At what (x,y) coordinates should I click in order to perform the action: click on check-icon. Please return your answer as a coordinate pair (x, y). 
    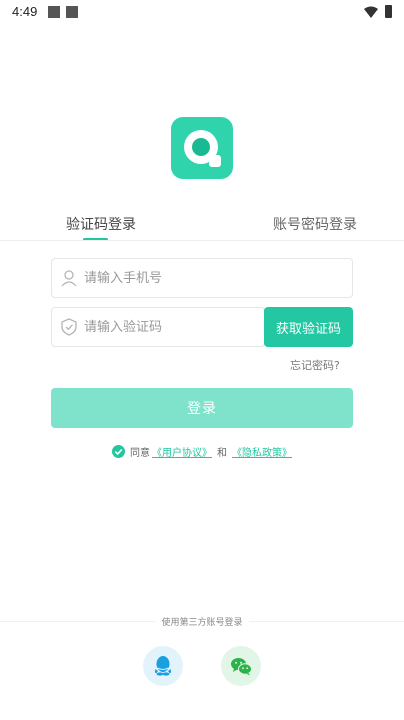
    Looking at the image, I should click on (118, 451).